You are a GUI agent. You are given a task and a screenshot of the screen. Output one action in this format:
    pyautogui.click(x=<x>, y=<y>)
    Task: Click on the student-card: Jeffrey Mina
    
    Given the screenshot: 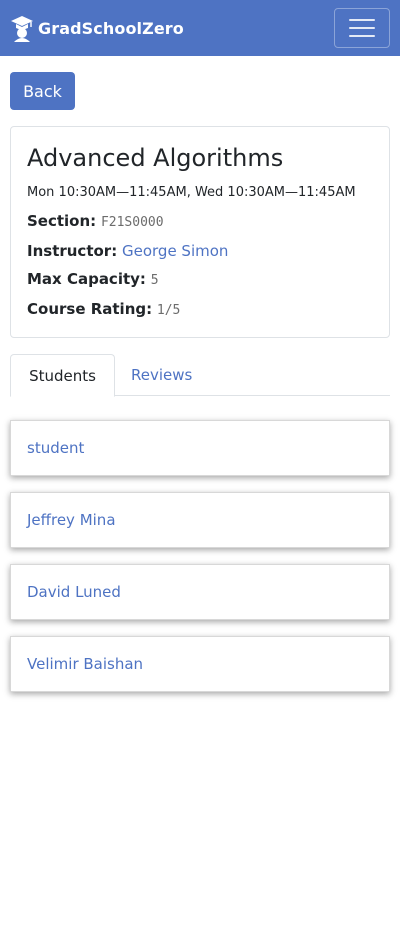 What is the action you would take?
    pyautogui.click(x=200, y=520)
    